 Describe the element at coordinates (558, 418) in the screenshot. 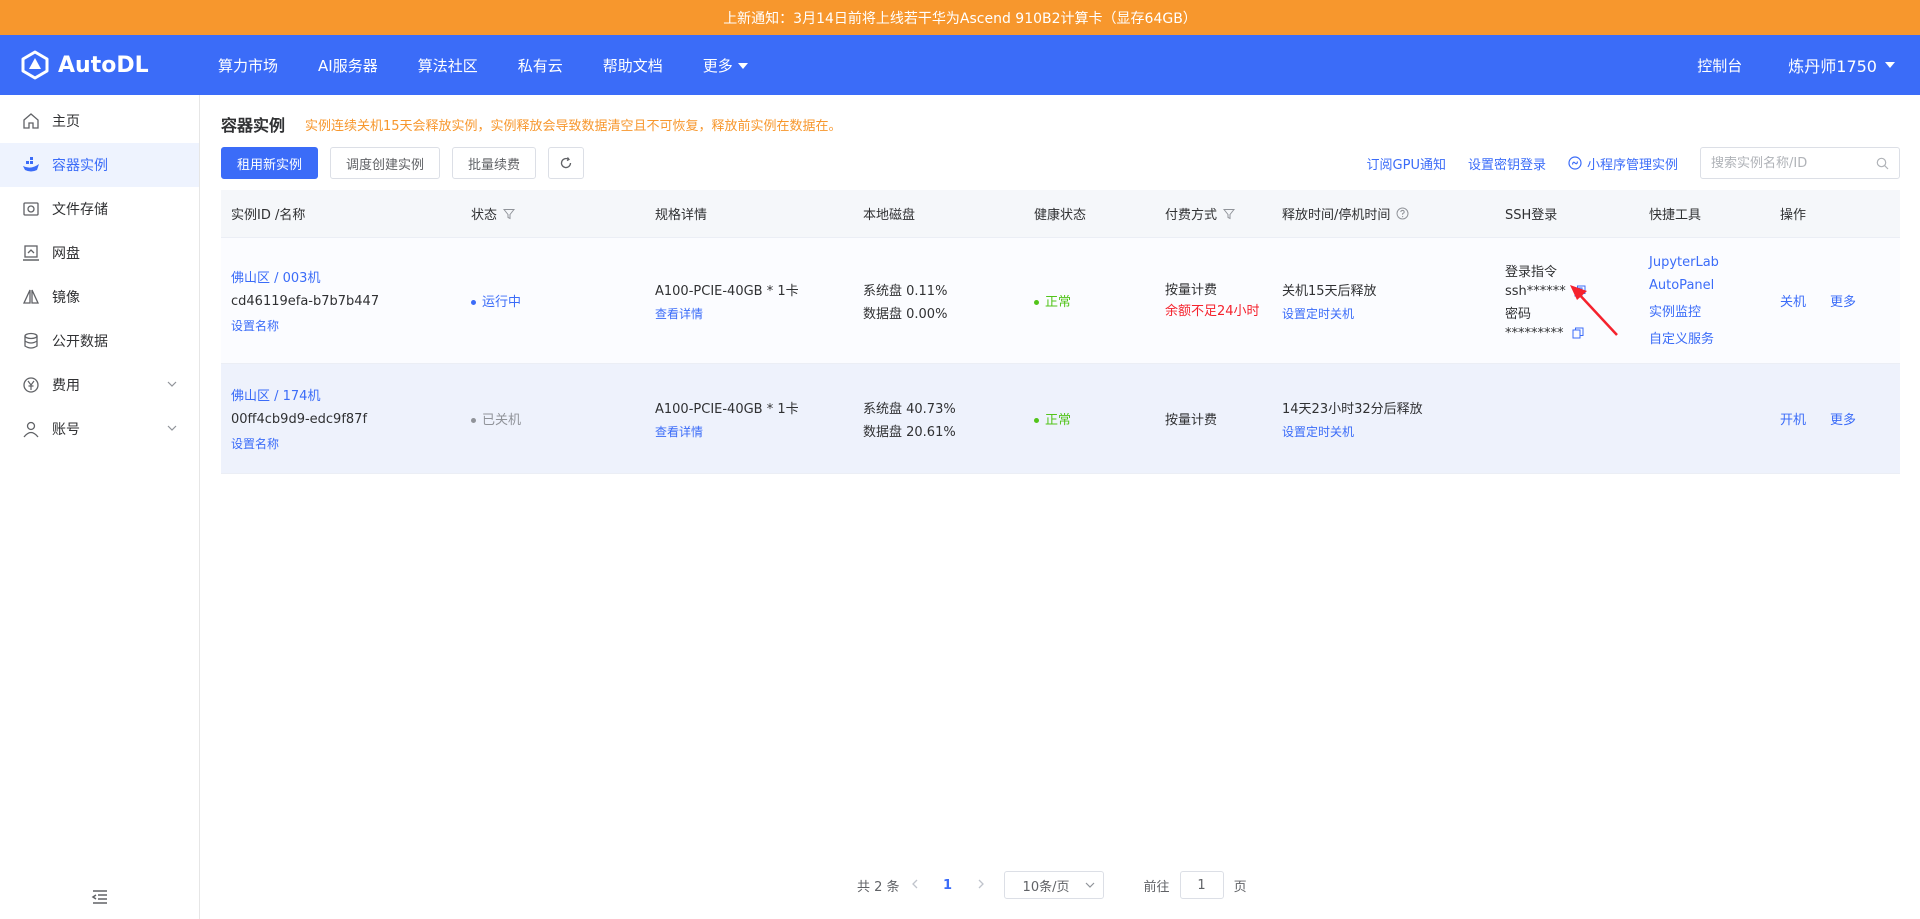

I see `status-badge: 已关机` at that location.